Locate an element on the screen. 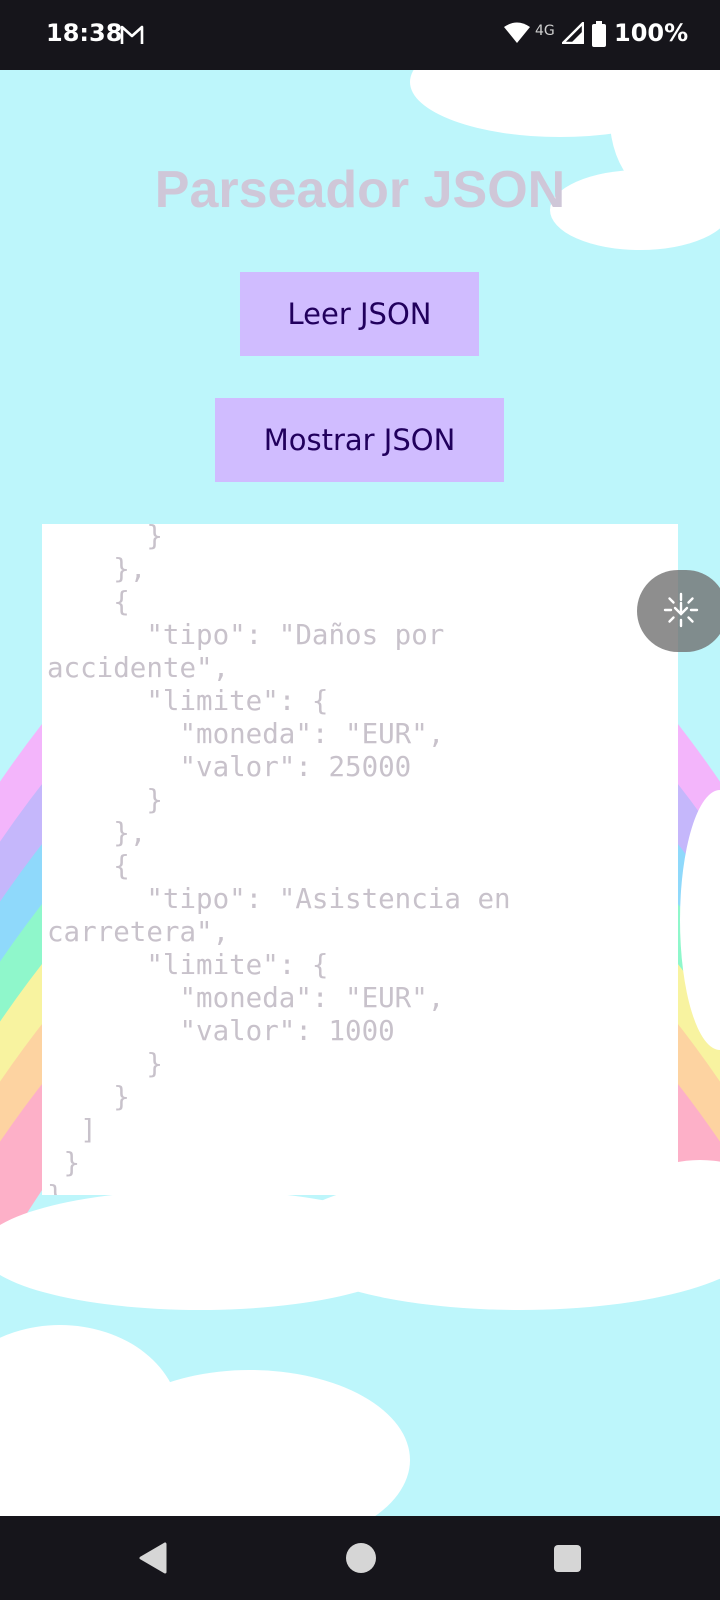 Image resolution: width=720 pixels, height=1600 pixels. gmail-icon is located at coordinates (132, 34).